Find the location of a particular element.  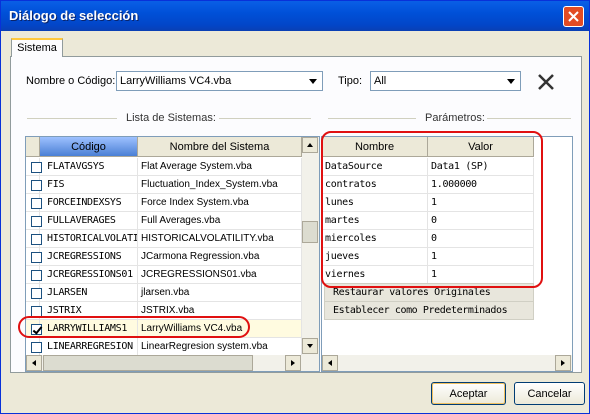

table-row: JCREGRESSIONS01 JCREGRESSIONS01.vba is located at coordinates (164, 275).